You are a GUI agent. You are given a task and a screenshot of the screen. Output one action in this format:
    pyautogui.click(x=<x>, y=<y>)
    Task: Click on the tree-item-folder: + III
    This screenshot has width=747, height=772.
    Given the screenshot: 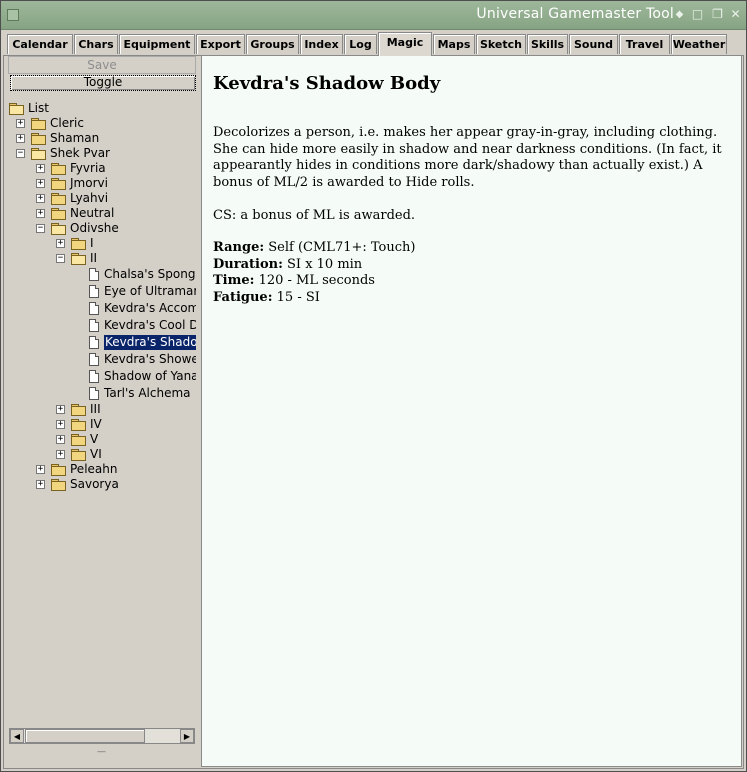 What is the action you would take?
    pyautogui.click(x=101, y=409)
    